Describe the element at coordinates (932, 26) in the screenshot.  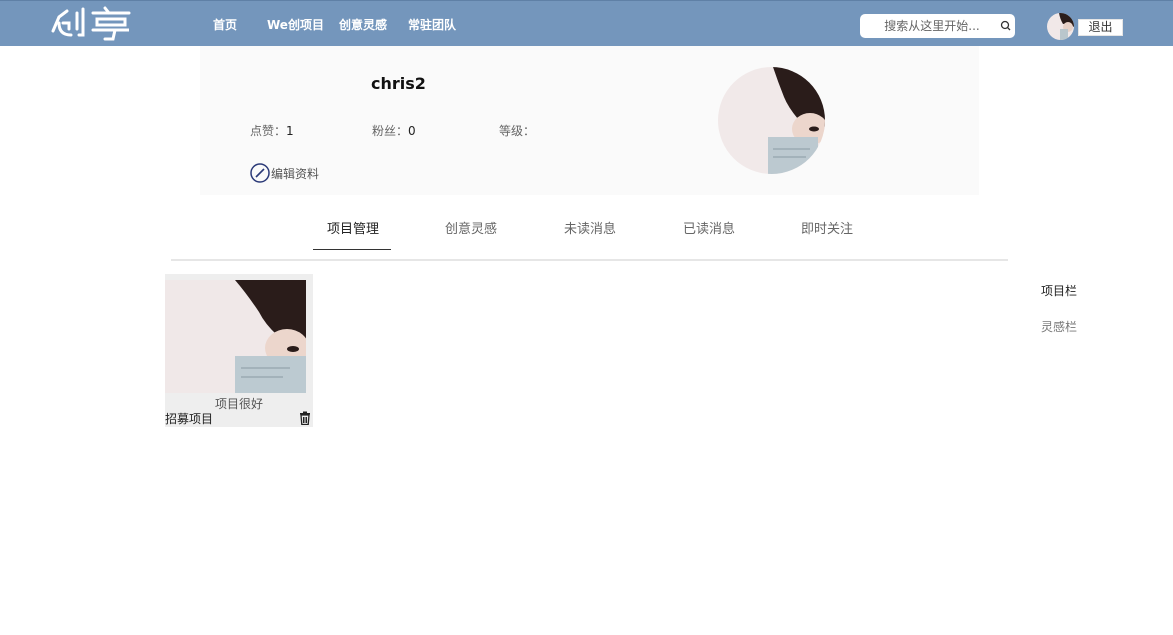
I see `search-input` at that location.